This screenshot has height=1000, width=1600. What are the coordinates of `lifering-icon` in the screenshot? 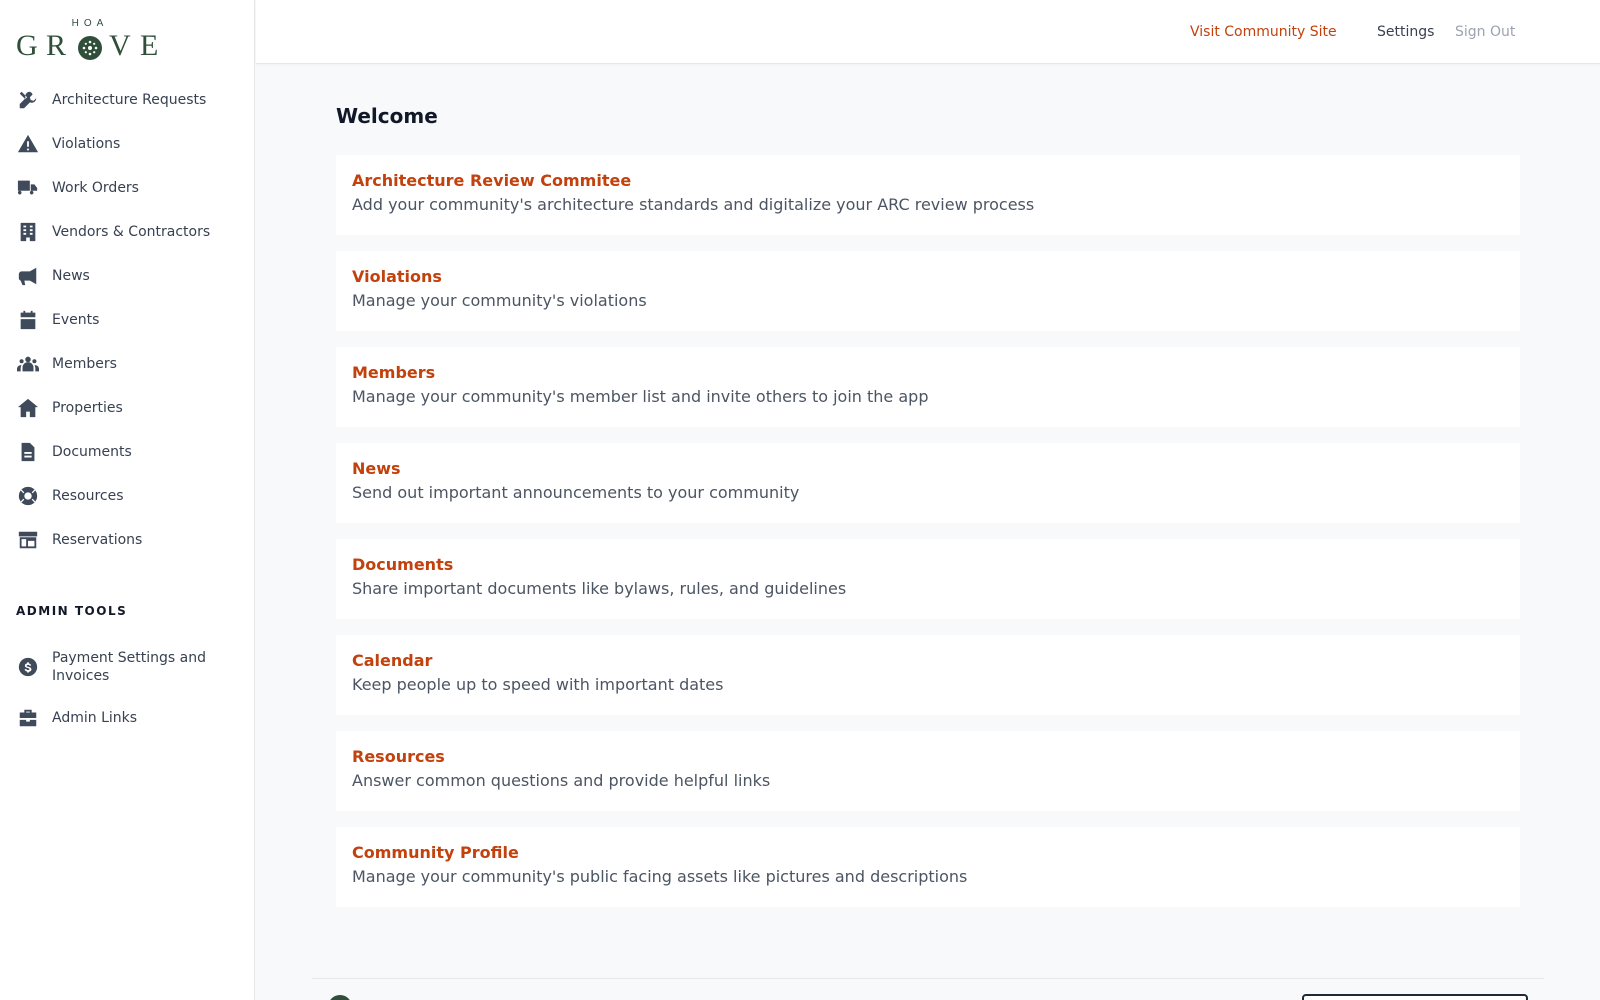 It's located at (28, 496).